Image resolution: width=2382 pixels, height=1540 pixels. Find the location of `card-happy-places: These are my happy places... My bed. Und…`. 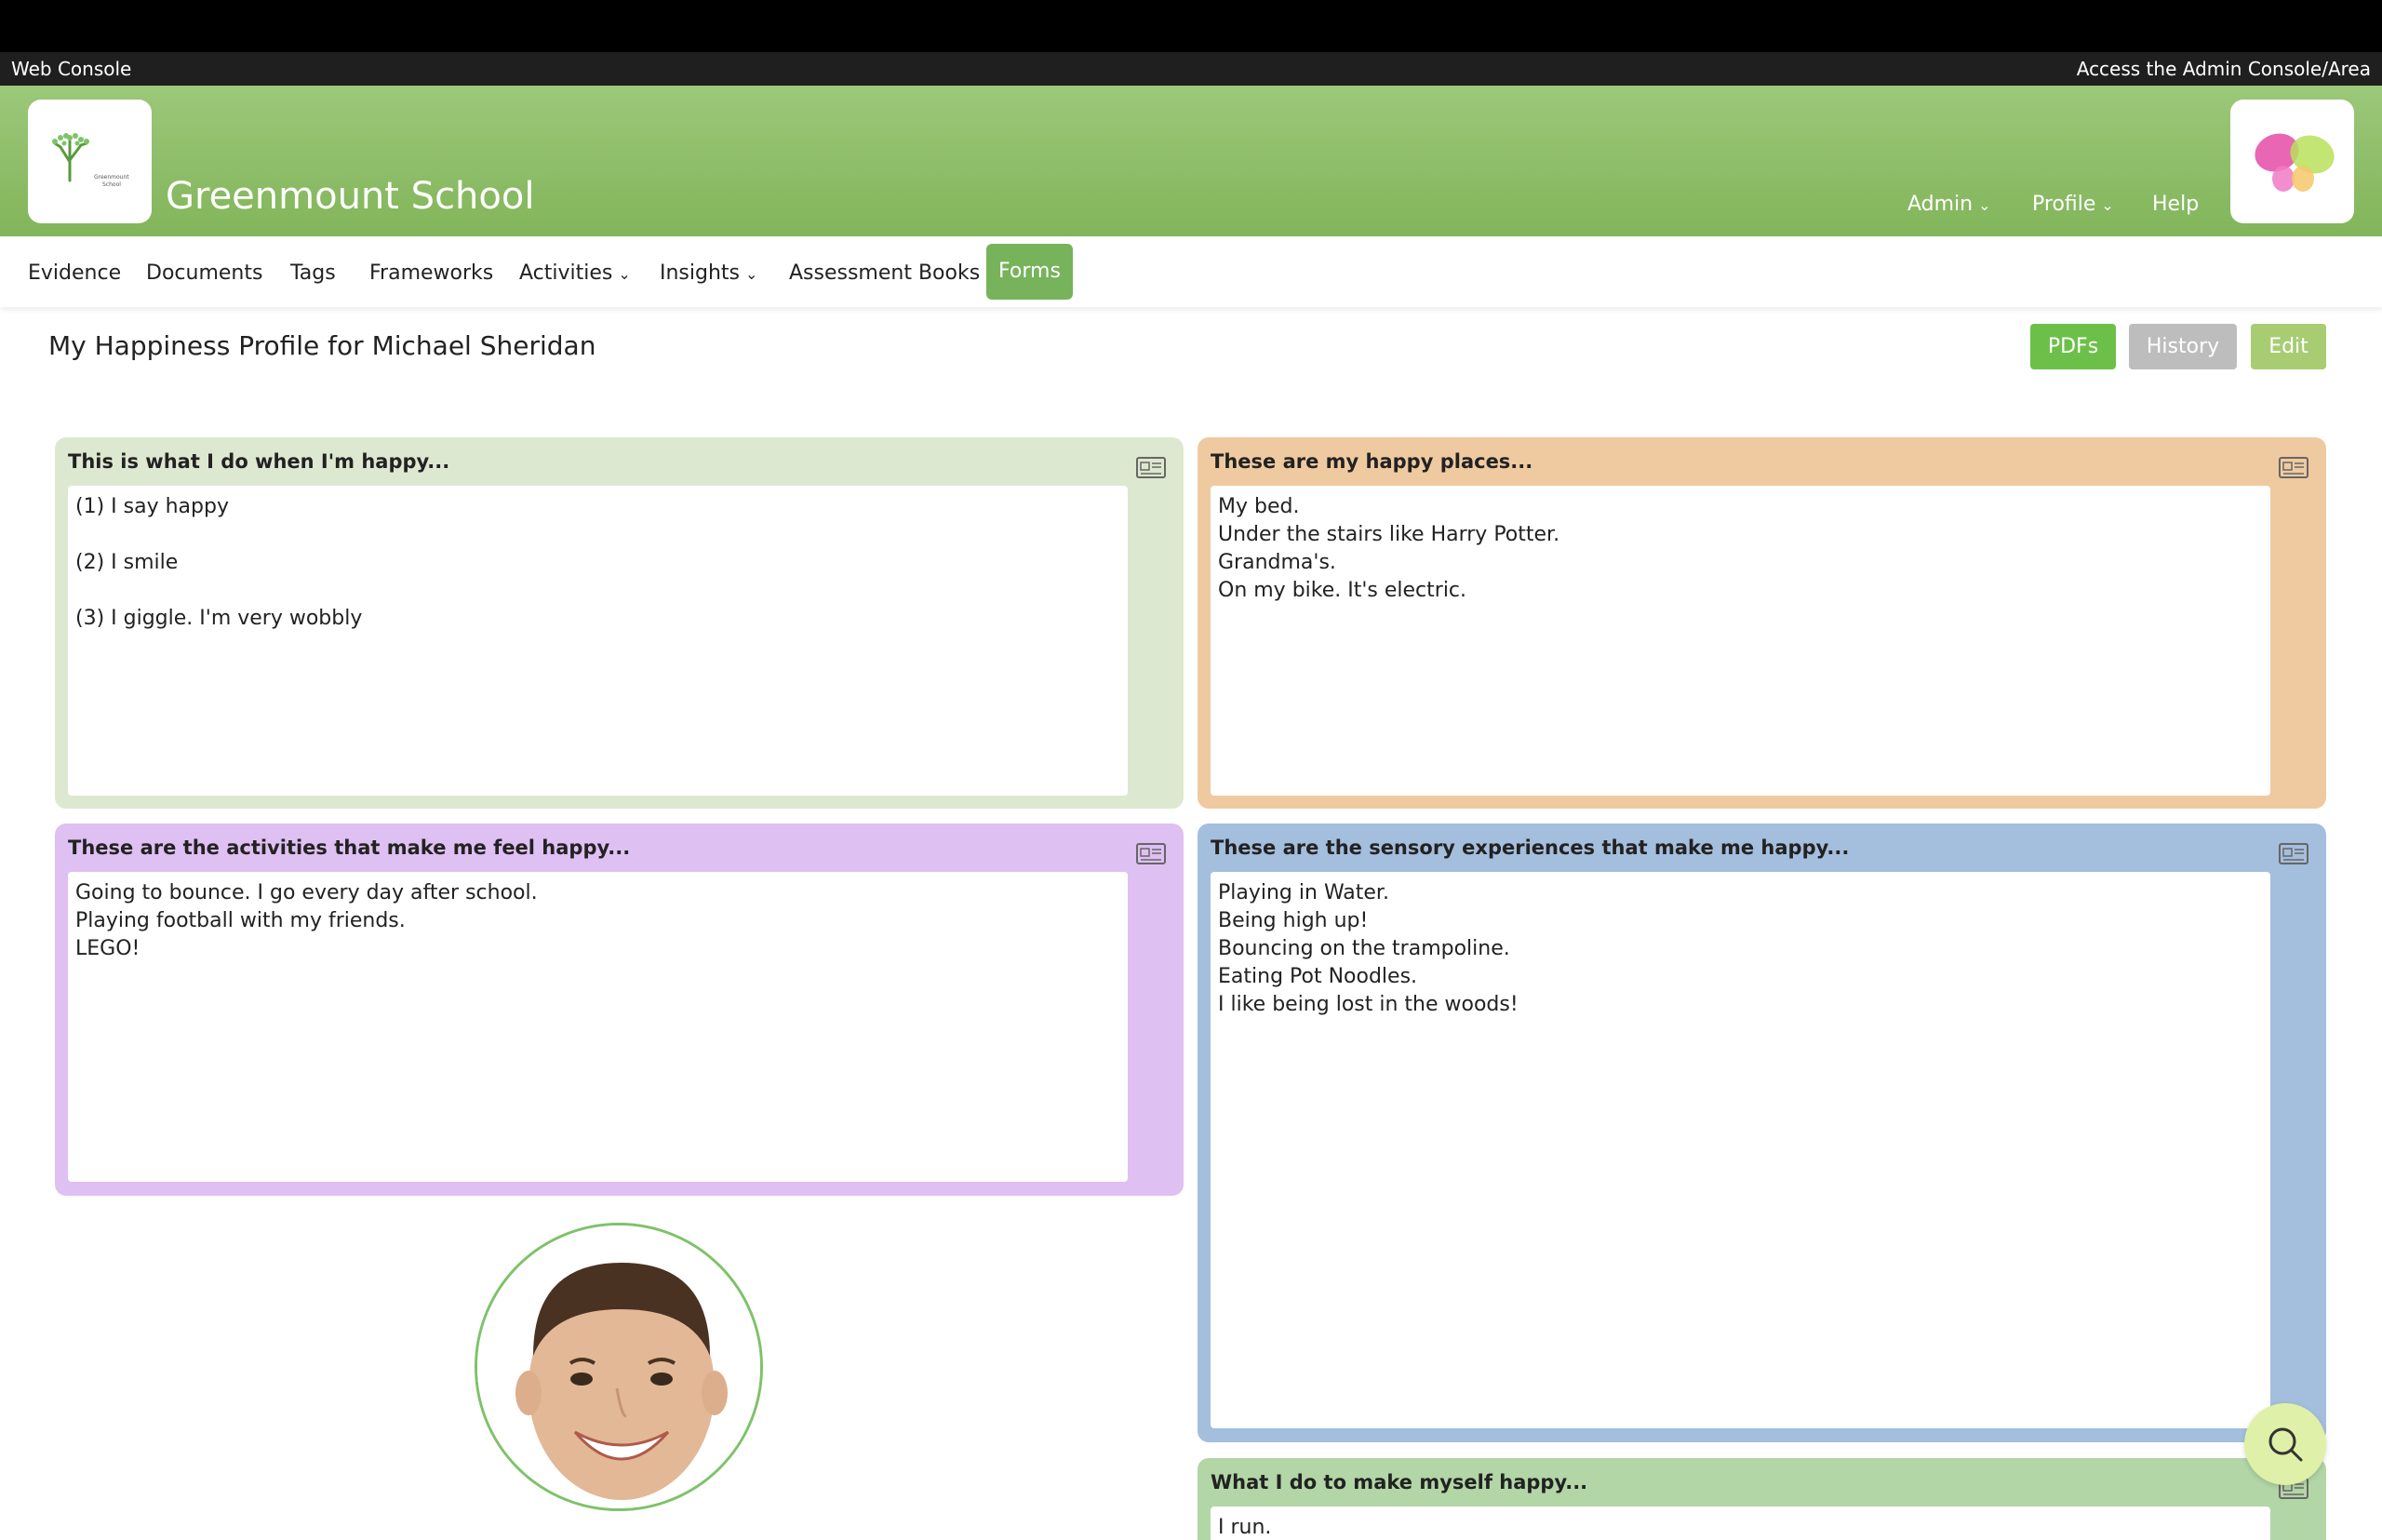

card-happy-places: These are my happy places... My bed. Und… is located at coordinates (1762, 623).